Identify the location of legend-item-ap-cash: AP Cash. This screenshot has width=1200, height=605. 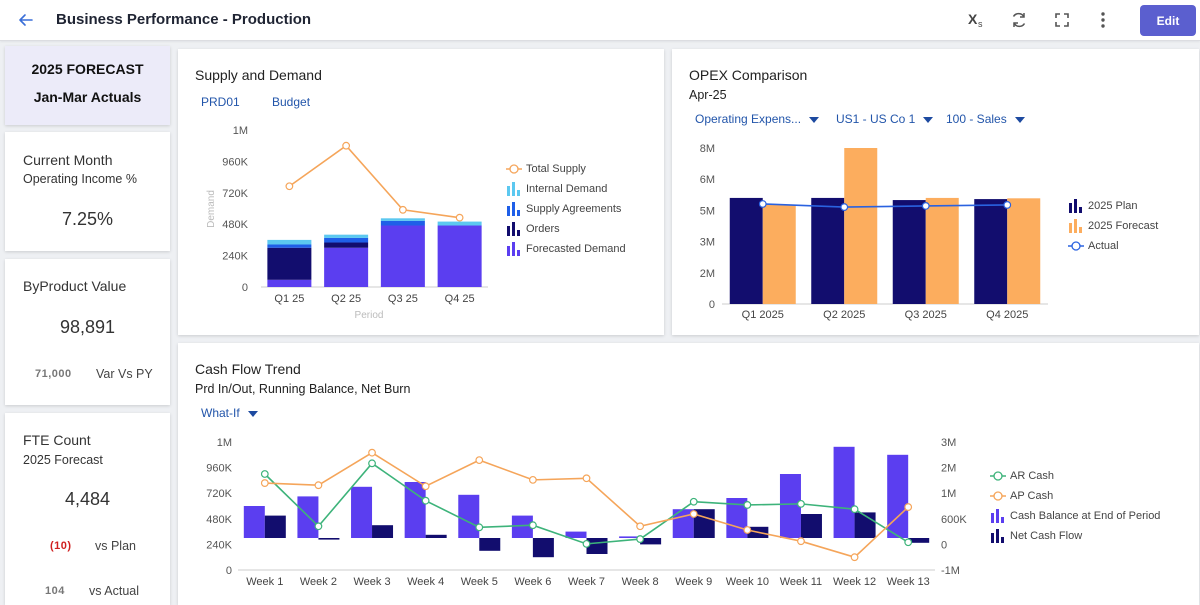
(1075, 496).